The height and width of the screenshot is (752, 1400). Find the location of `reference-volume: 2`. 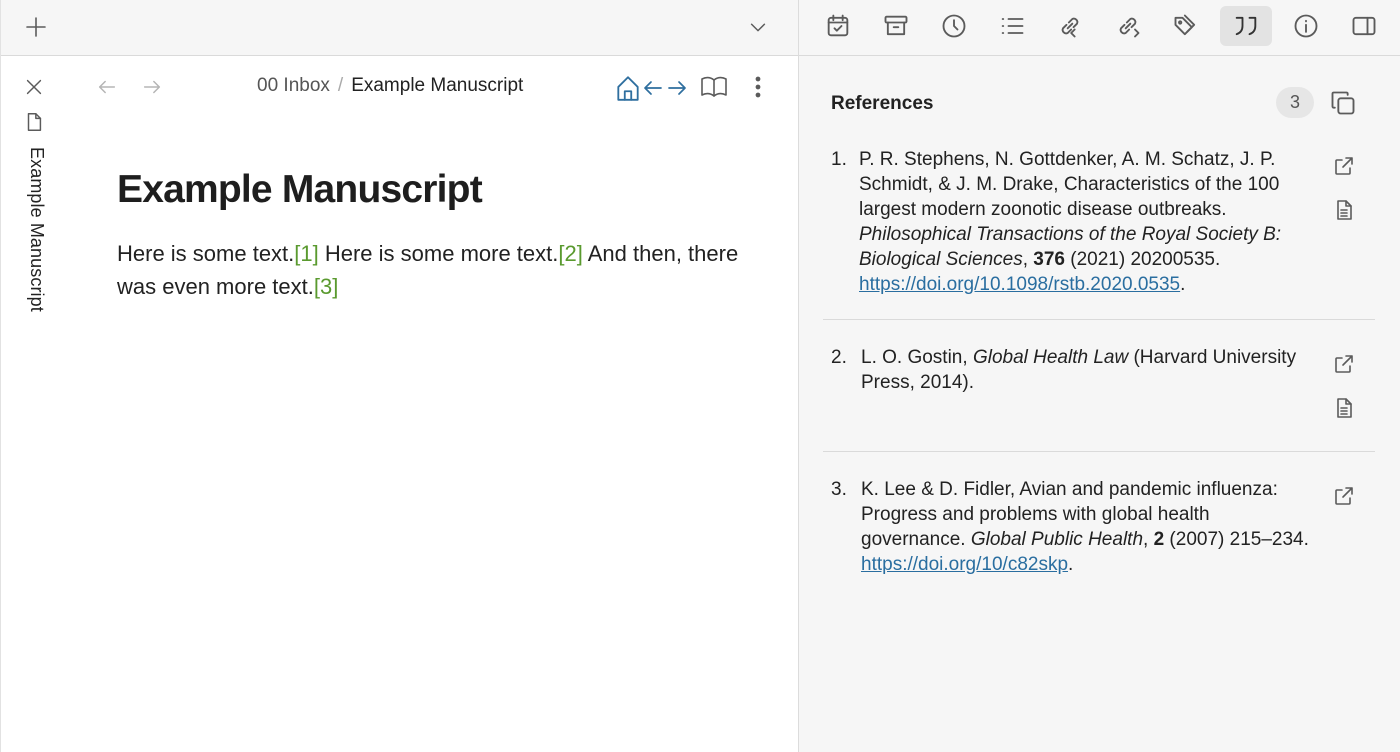

reference-volume: 2 is located at coordinates (1159, 539).